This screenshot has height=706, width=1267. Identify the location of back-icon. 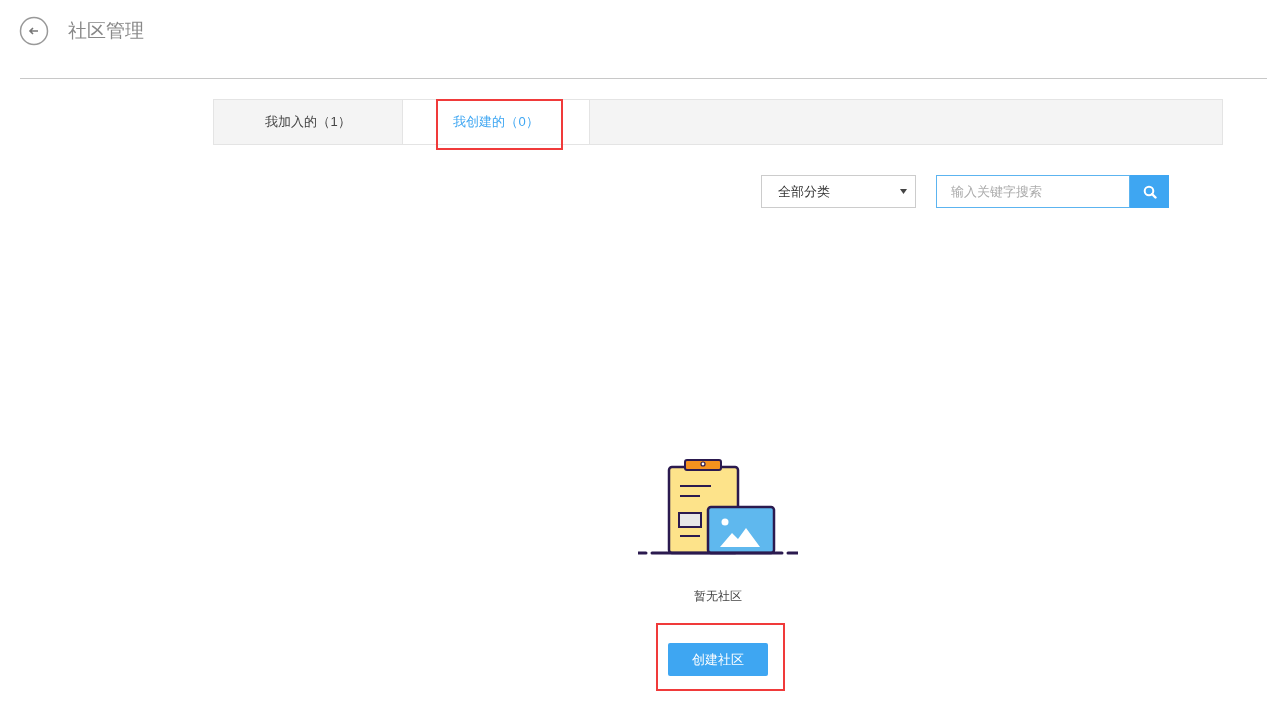
(34, 31).